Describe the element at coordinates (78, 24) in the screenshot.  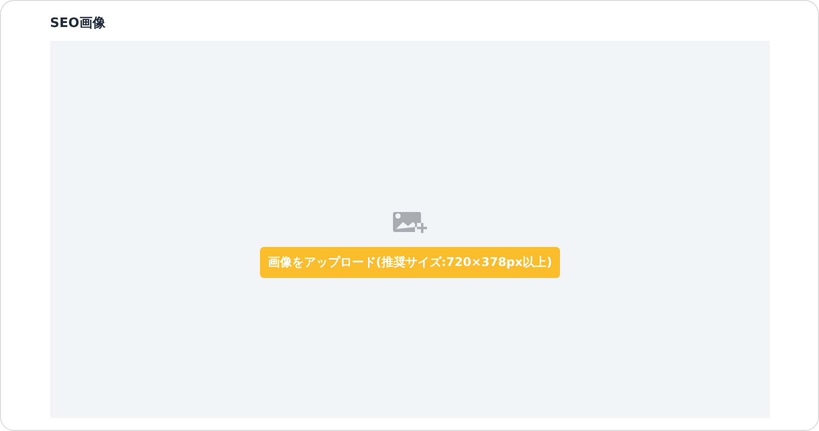
I see `section-title: SEO画像` at that location.